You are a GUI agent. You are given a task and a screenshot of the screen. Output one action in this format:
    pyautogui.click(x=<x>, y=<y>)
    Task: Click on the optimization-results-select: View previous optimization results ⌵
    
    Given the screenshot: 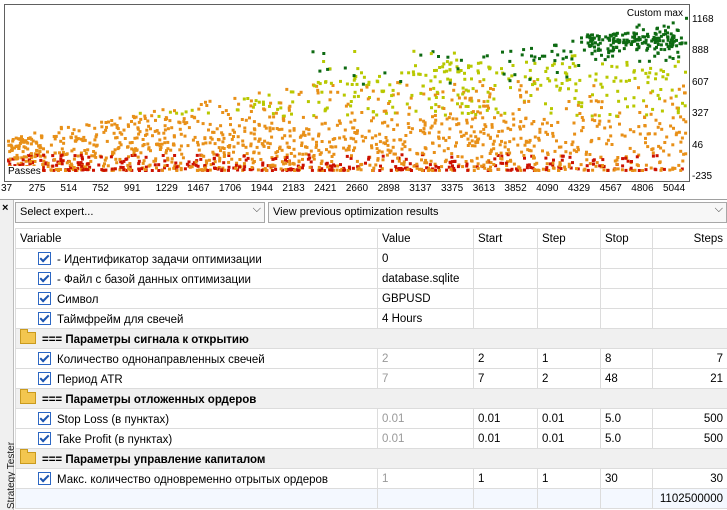 What is the action you would take?
    pyautogui.click(x=497, y=212)
    